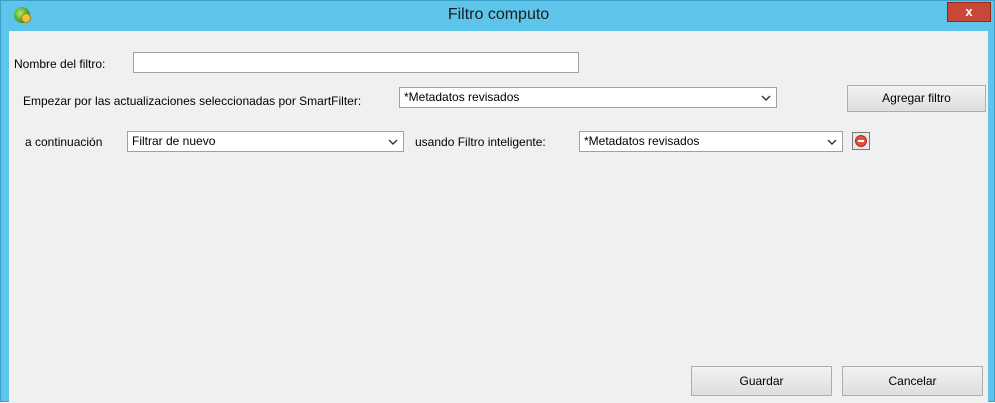 This screenshot has height=403, width=995. I want to click on close-button: x, so click(969, 12).